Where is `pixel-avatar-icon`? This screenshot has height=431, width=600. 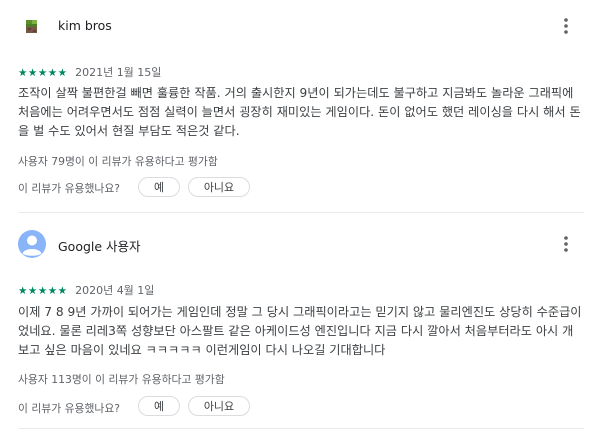 pixel-avatar-icon is located at coordinates (32, 27).